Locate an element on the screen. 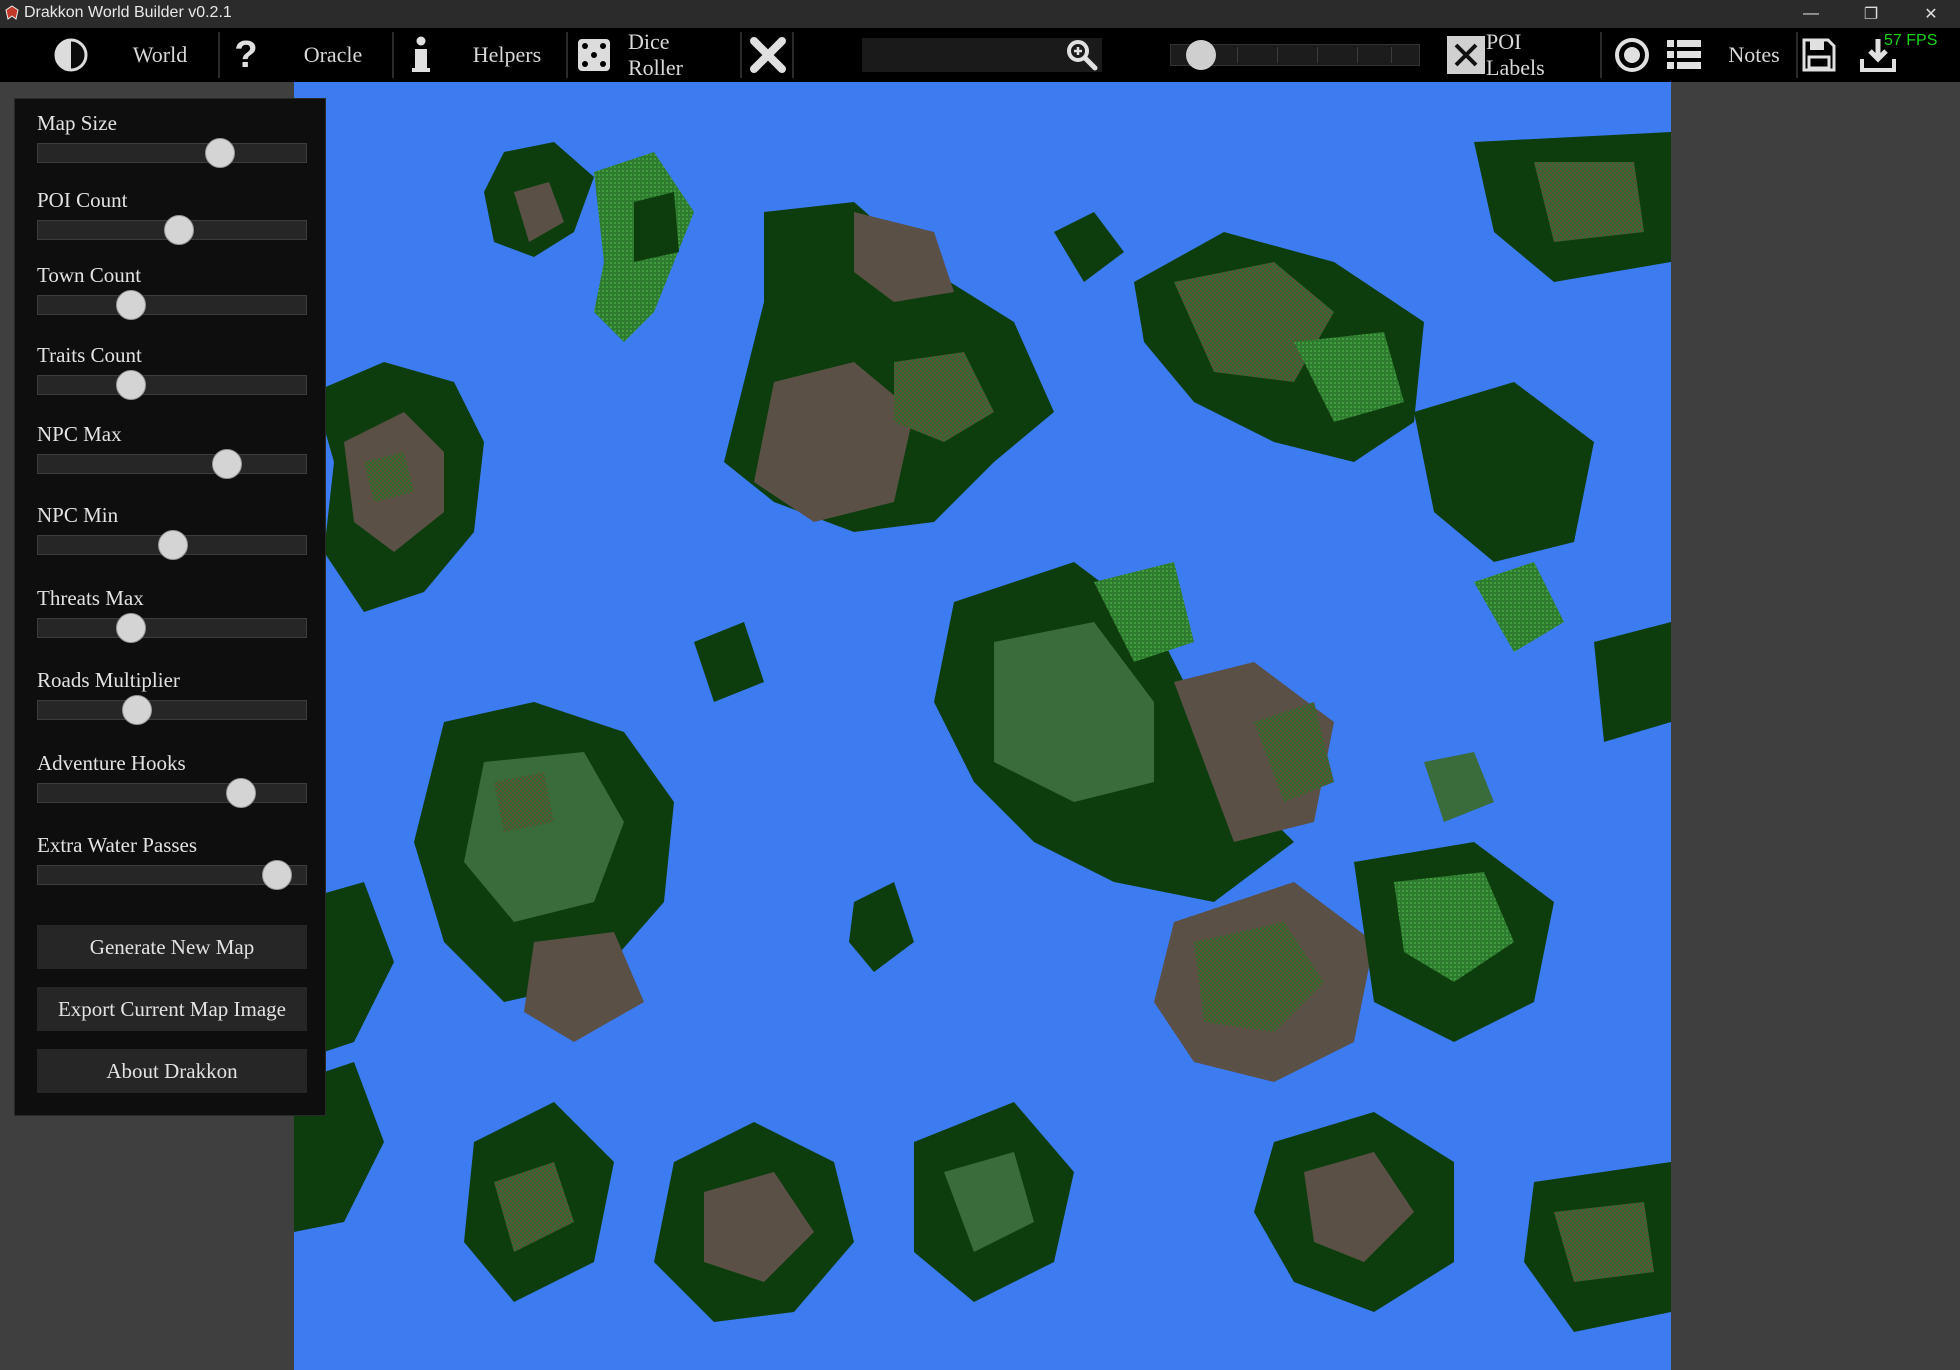 The height and width of the screenshot is (1370, 1960). close-panel-button is located at coordinates (768, 55).